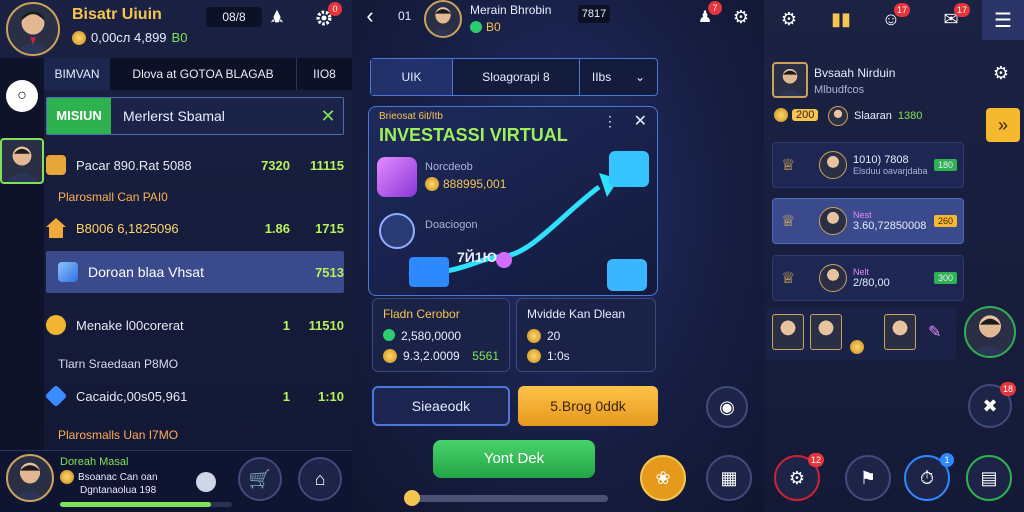 The image size is (1024, 512). What do you see at coordinates (22, 96) in the screenshot?
I see `chat-icon: ○` at bounding box center [22, 96].